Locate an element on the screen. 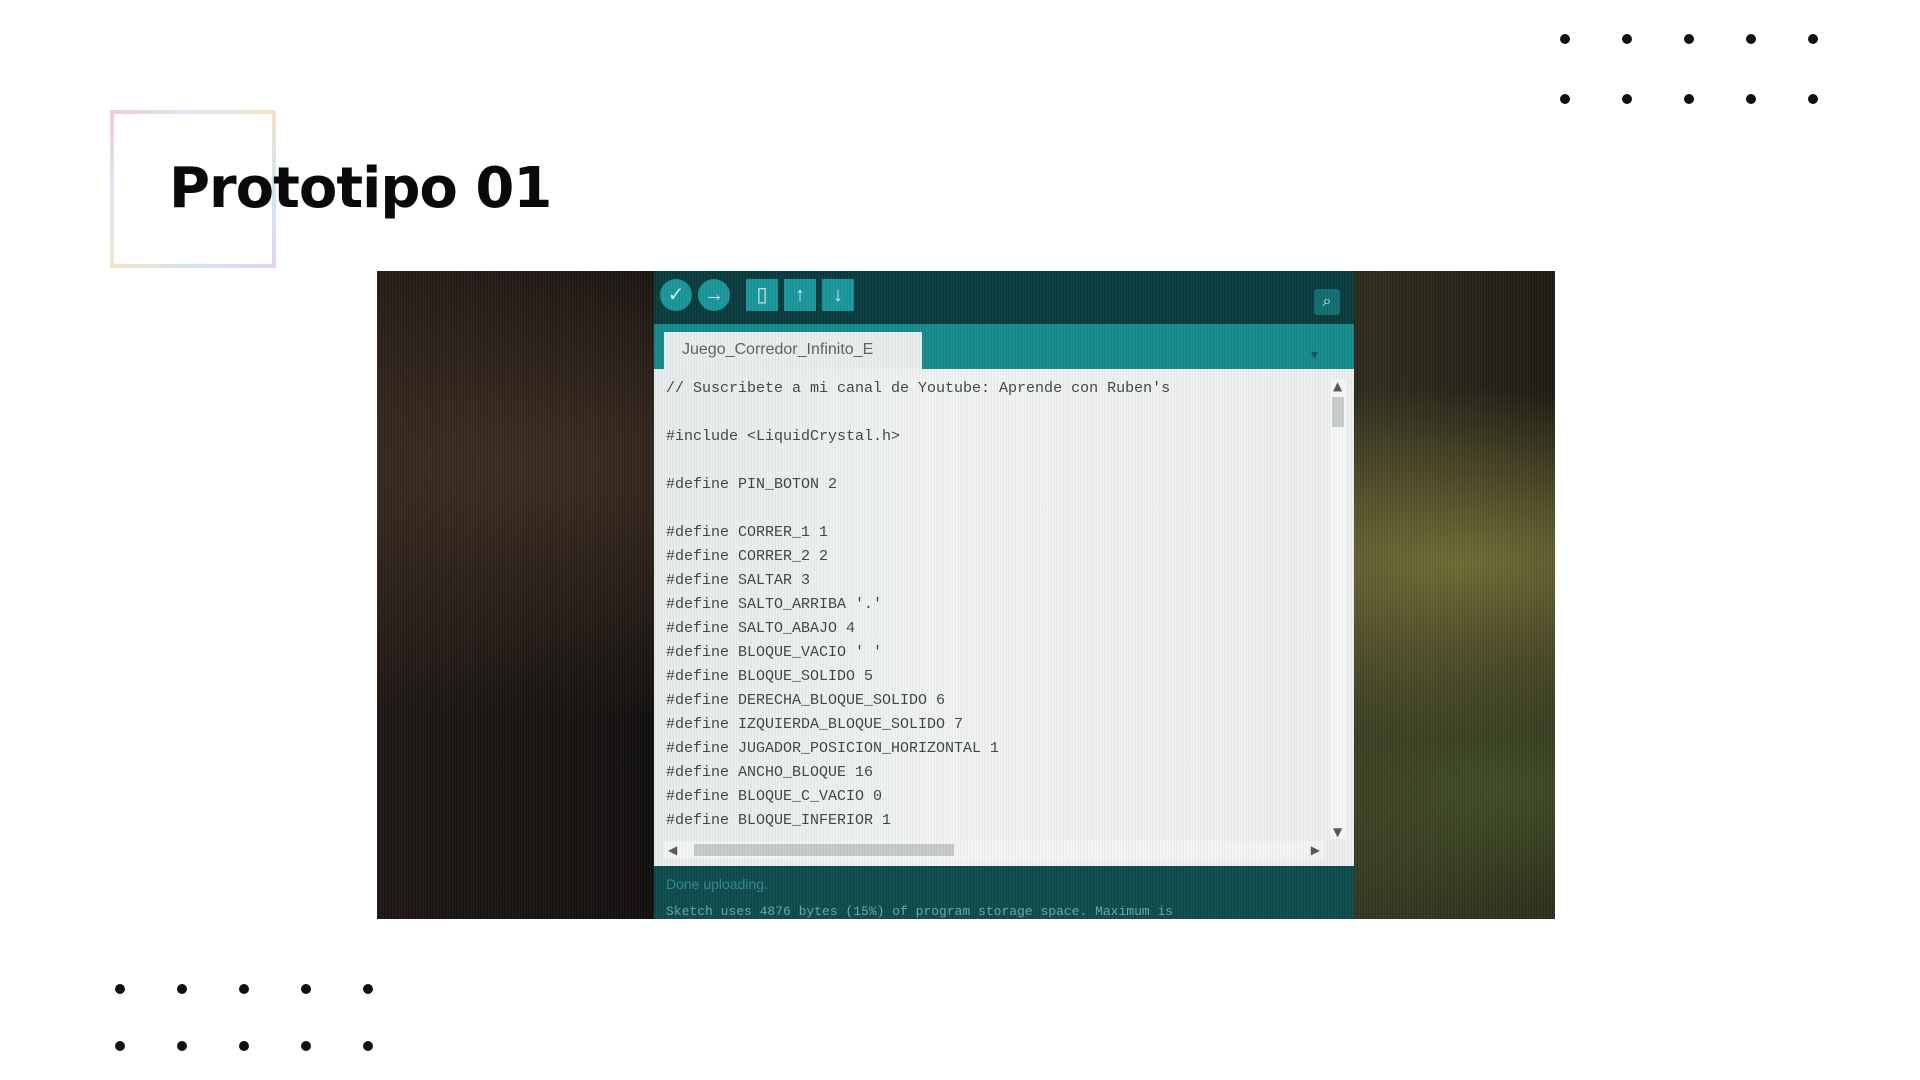 This screenshot has width=1920, height=1080. scroll-up-icon: ▲ is located at coordinates (1337, 386).